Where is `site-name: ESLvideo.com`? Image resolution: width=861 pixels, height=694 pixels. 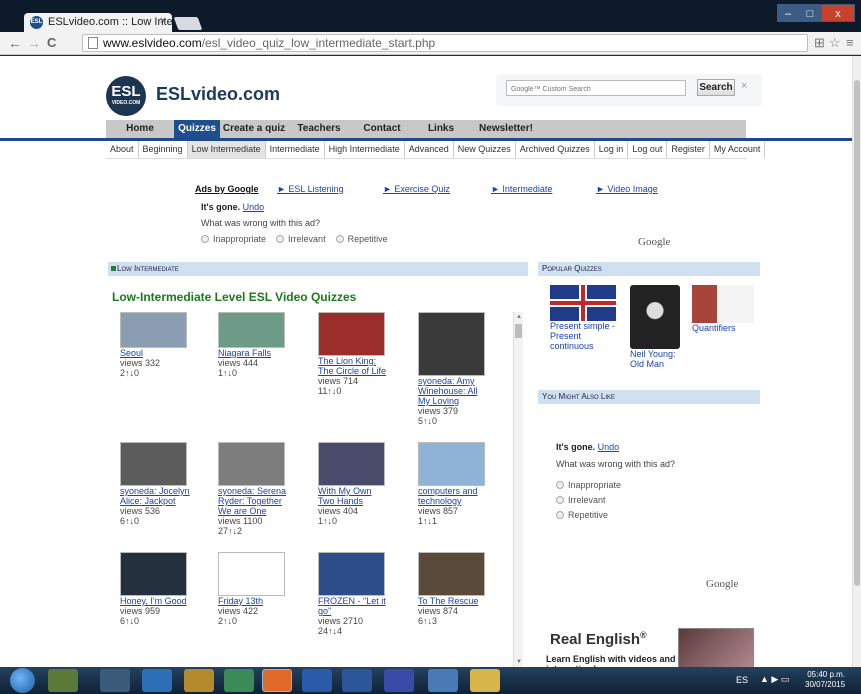 site-name: ESLvideo.com is located at coordinates (218, 94).